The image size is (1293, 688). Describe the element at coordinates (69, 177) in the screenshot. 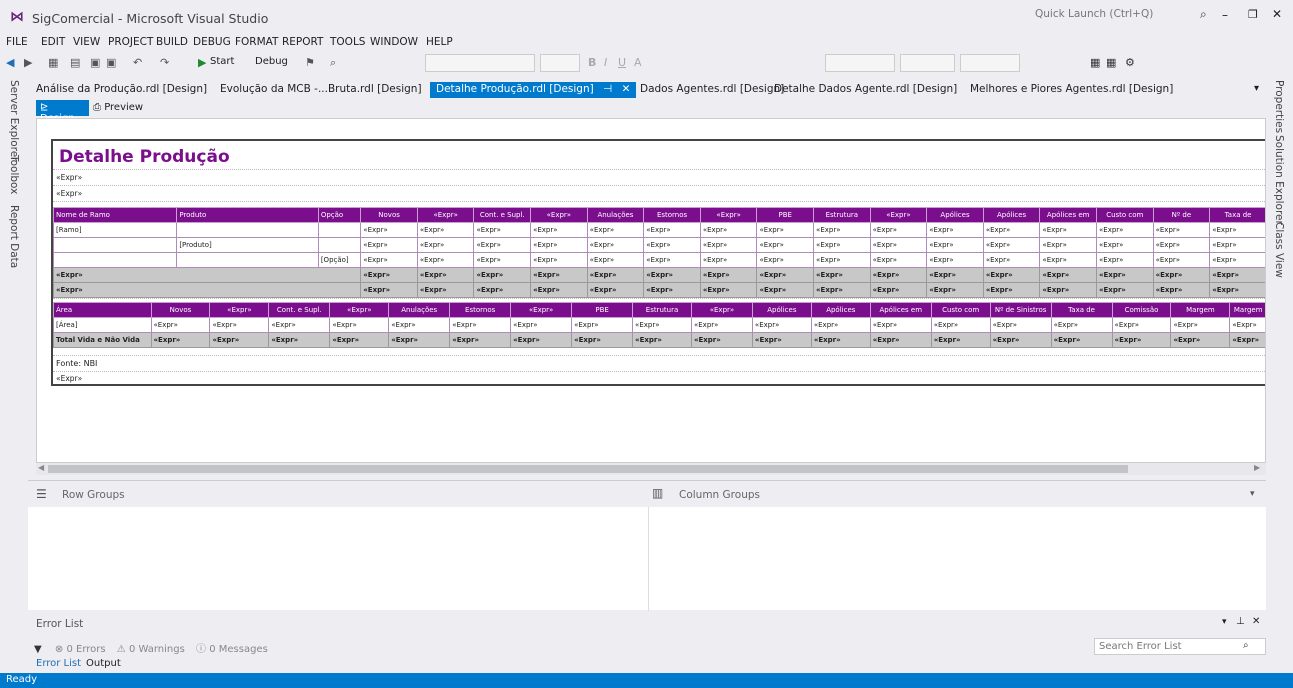

I see `expr-line-1: «Expr»` at that location.